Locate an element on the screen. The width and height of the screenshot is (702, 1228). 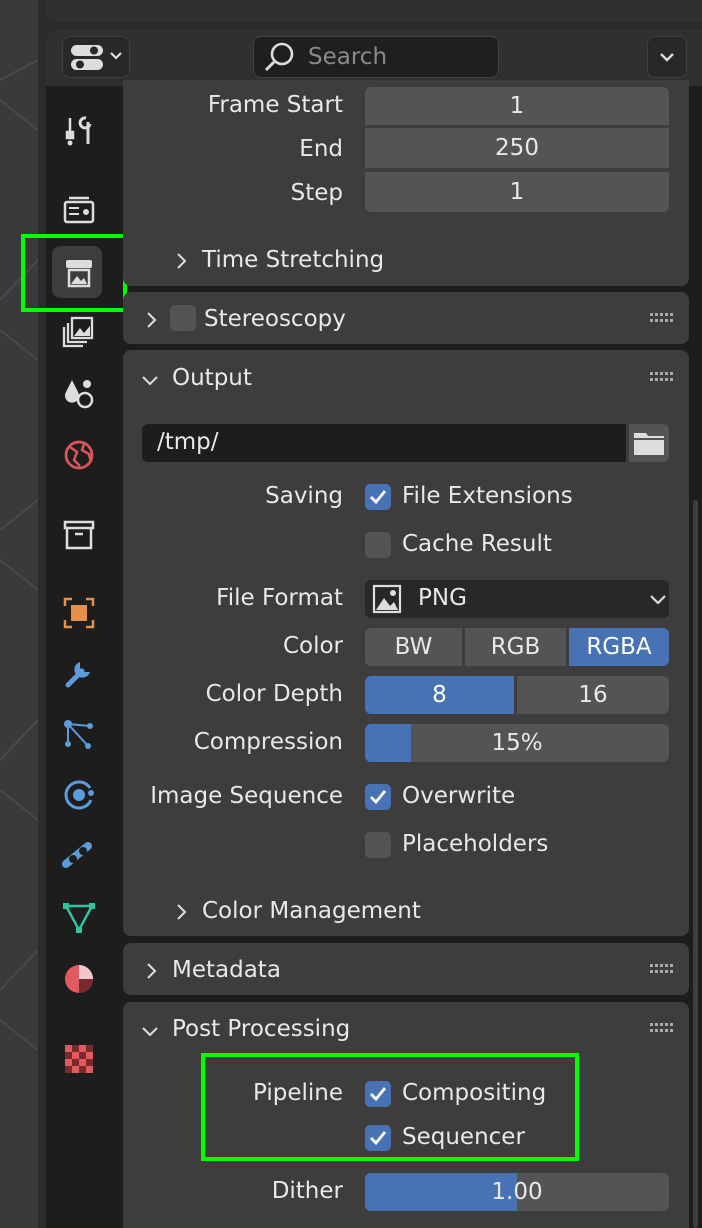
material-icon is located at coordinates (79, 979).